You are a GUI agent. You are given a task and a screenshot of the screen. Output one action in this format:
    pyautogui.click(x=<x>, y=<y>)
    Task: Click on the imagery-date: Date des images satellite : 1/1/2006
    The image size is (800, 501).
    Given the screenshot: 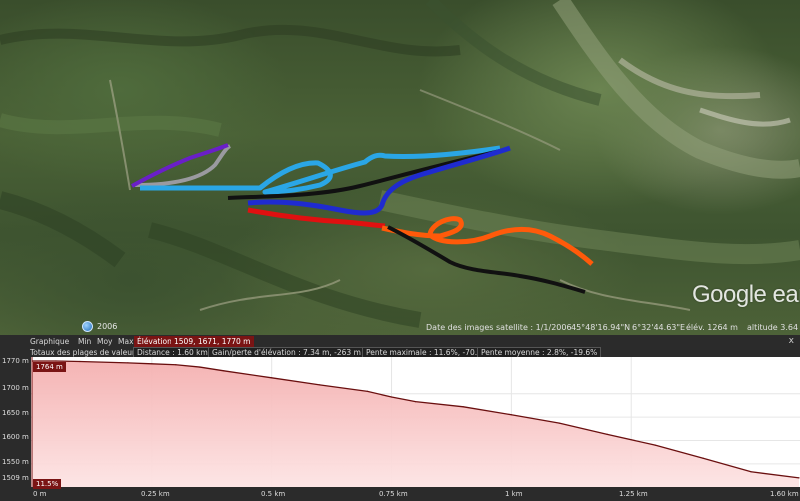 What is the action you would take?
    pyautogui.click(x=499, y=327)
    